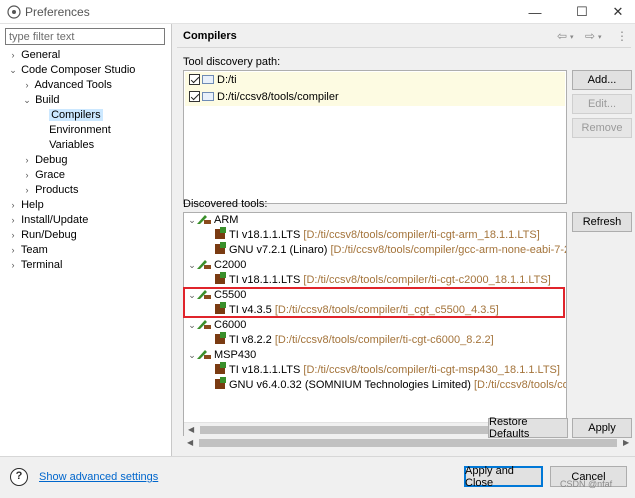  Describe the element at coordinates (57, 12) in the screenshot. I see `window-title: Preferences` at that location.